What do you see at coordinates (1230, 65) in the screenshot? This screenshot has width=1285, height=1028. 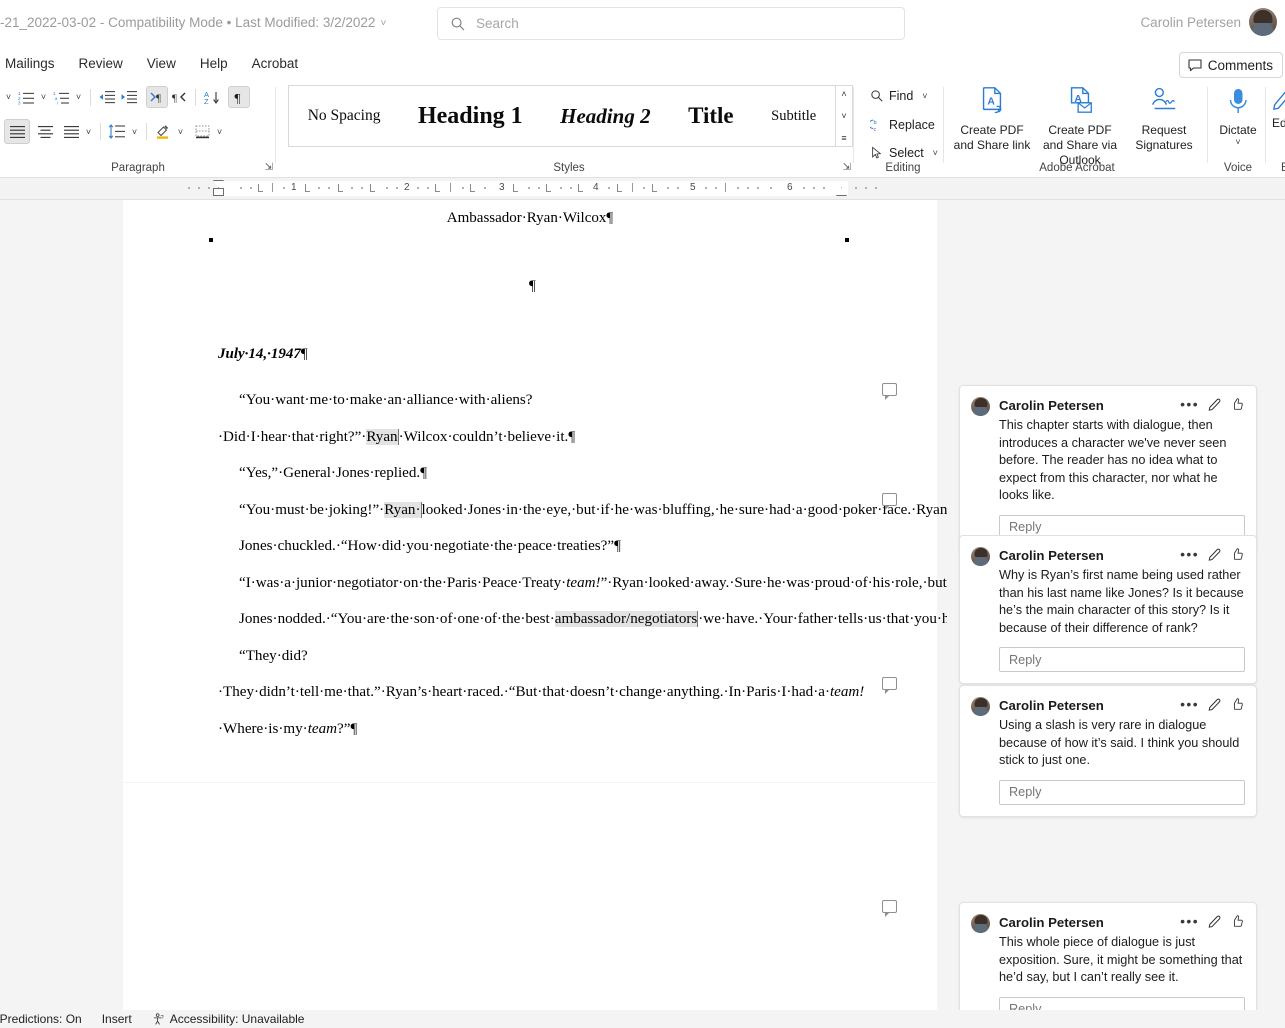 I see `comments-button: Comments` at bounding box center [1230, 65].